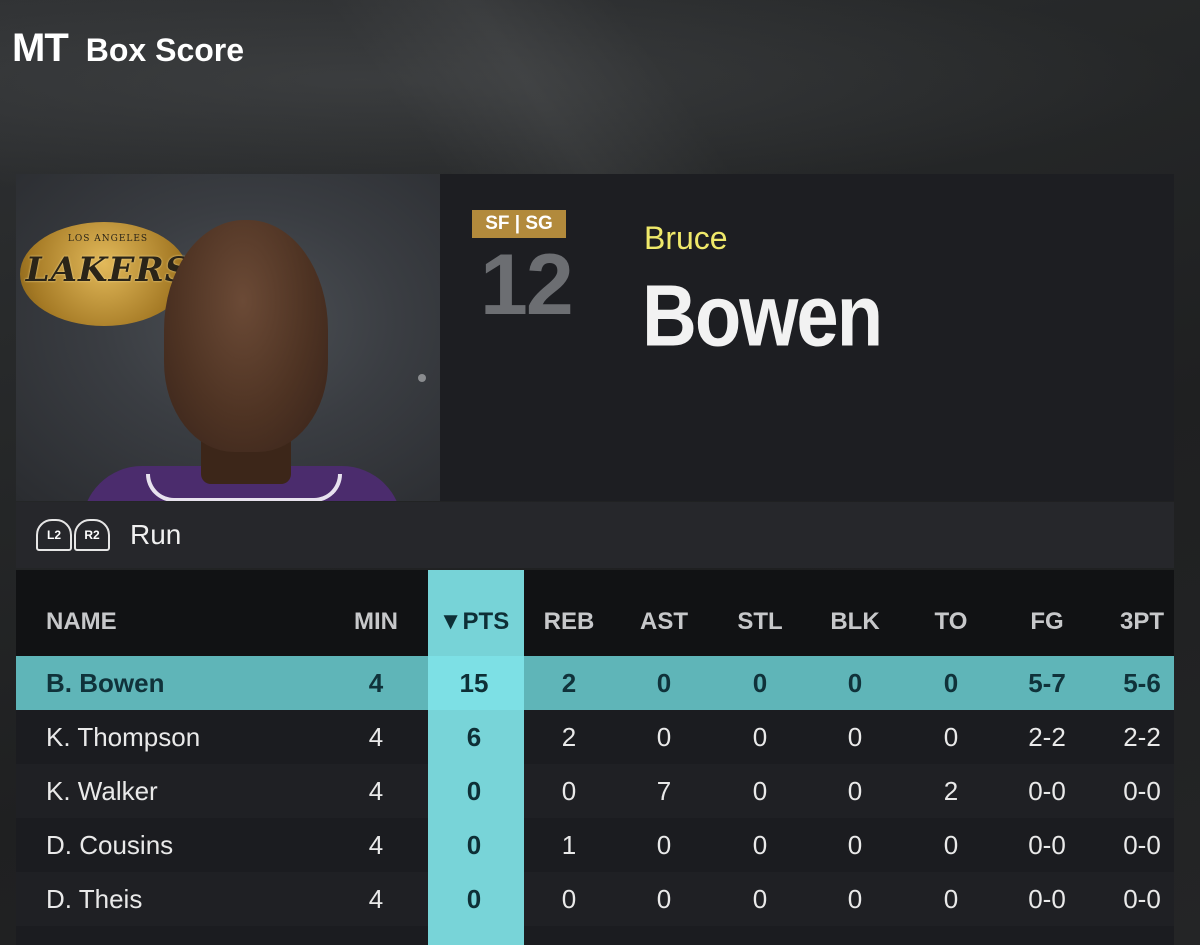 Image resolution: width=1200 pixels, height=945 pixels. I want to click on cell-name: B. Bowen, so click(105, 682).